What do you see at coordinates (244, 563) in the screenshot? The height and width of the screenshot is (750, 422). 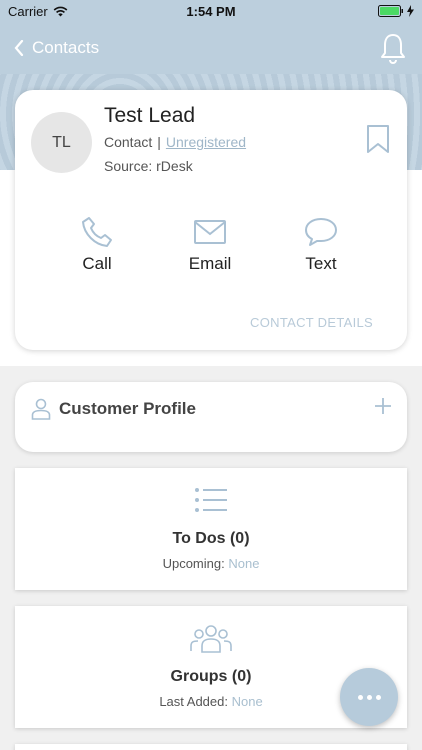 I see `todos-sub-value: None` at bounding box center [244, 563].